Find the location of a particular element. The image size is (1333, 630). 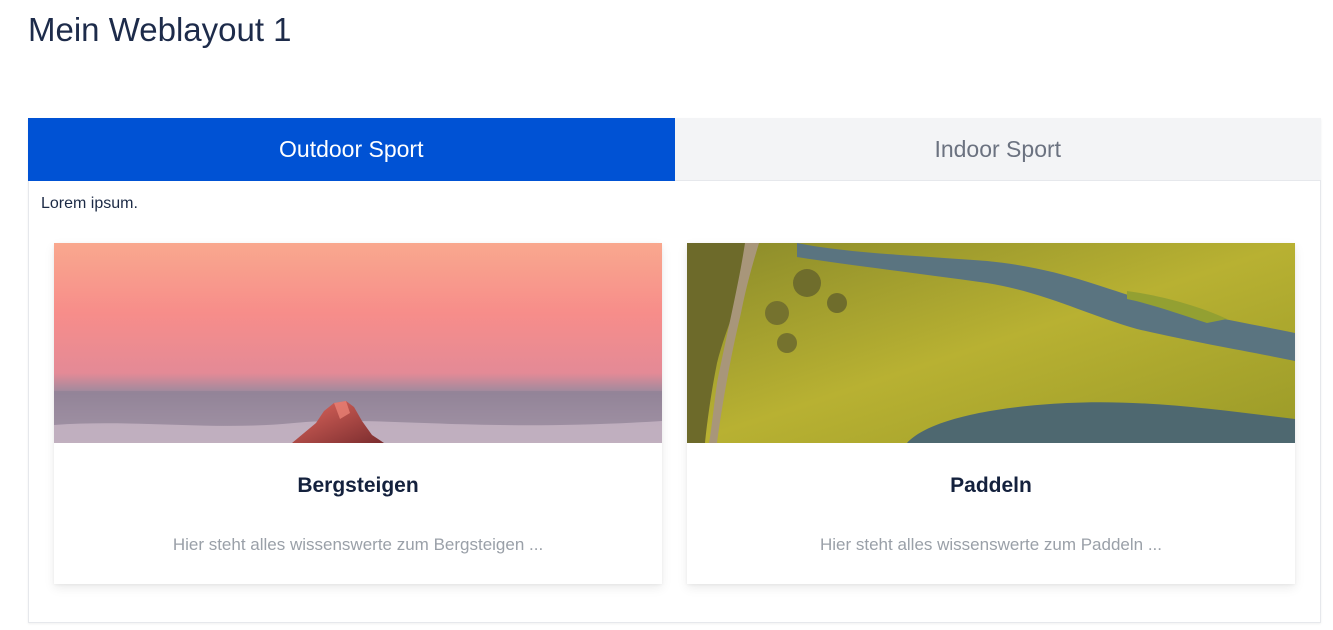

card-title: Bergsteigen is located at coordinates (358, 485).